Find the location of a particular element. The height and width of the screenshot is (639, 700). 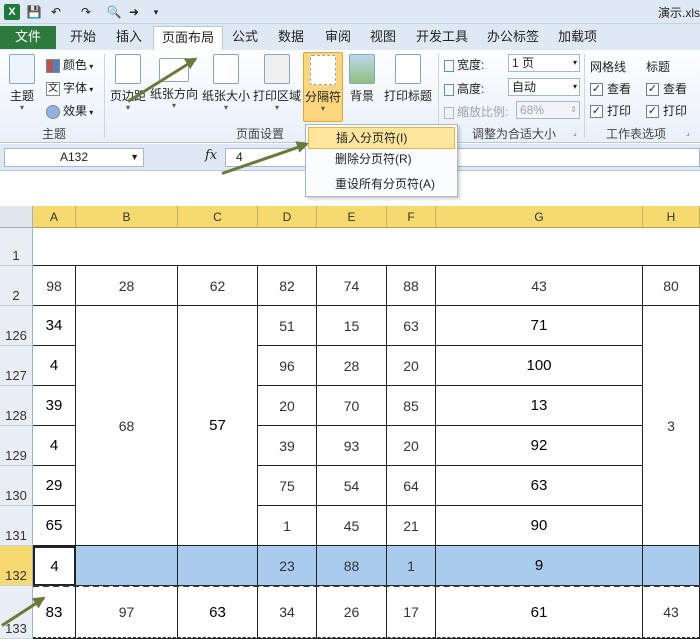

menu-item-insert-page-break: 插入分页符(I) is located at coordinates (381, 138).